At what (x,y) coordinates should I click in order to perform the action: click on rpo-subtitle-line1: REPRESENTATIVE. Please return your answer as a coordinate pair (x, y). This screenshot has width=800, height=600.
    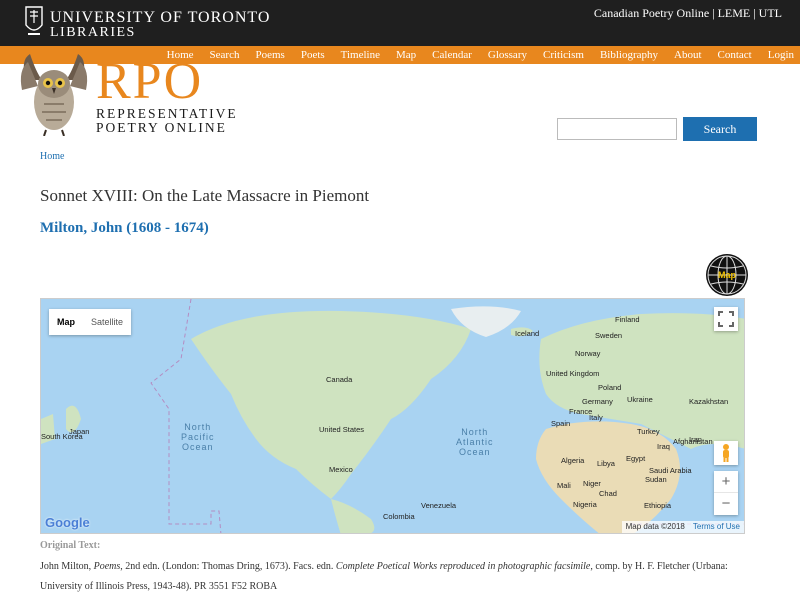
    Looking at the image, I should click on (167, 113).